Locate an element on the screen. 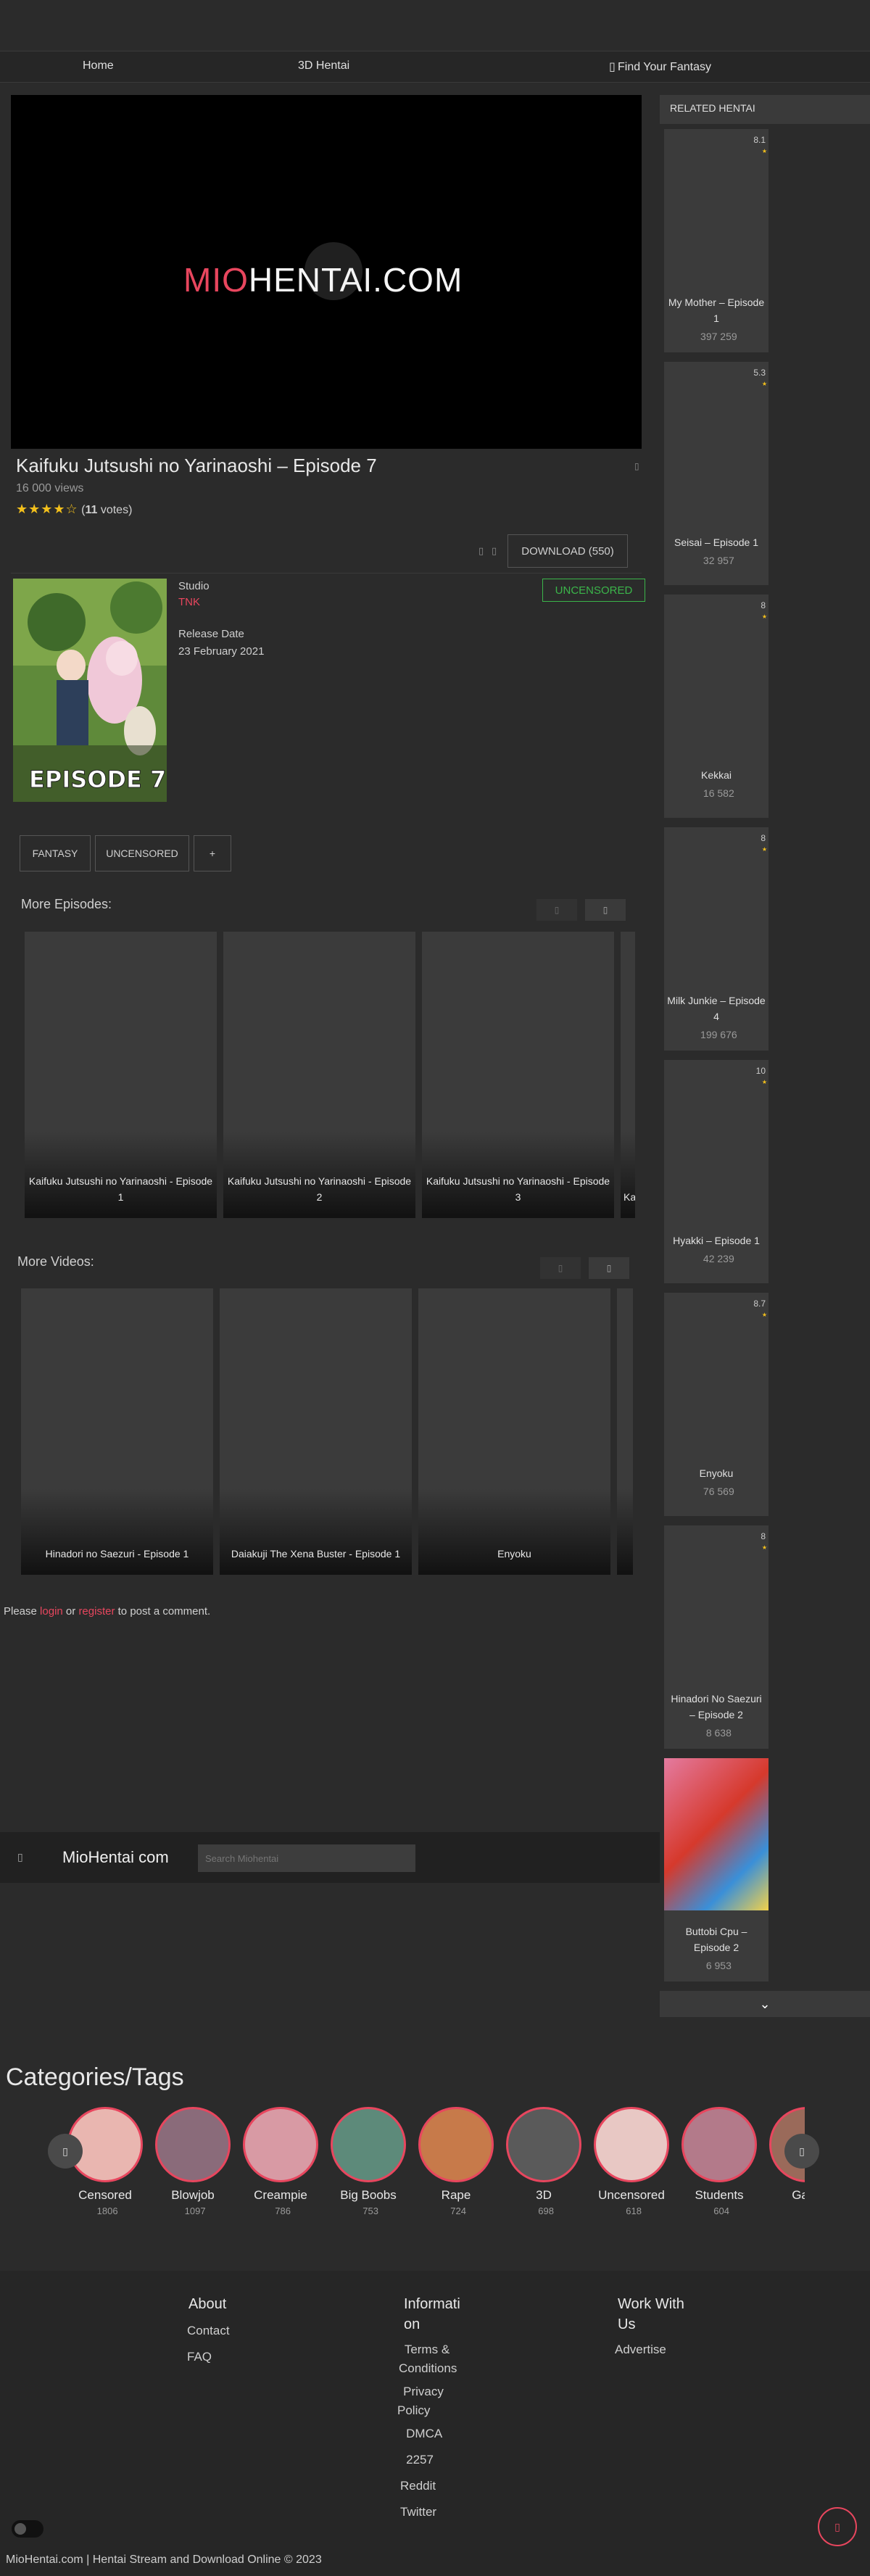 The height and width of the screenshot is (2576, 870). related-views: 199 676 is located at coordinates (716, 1034).